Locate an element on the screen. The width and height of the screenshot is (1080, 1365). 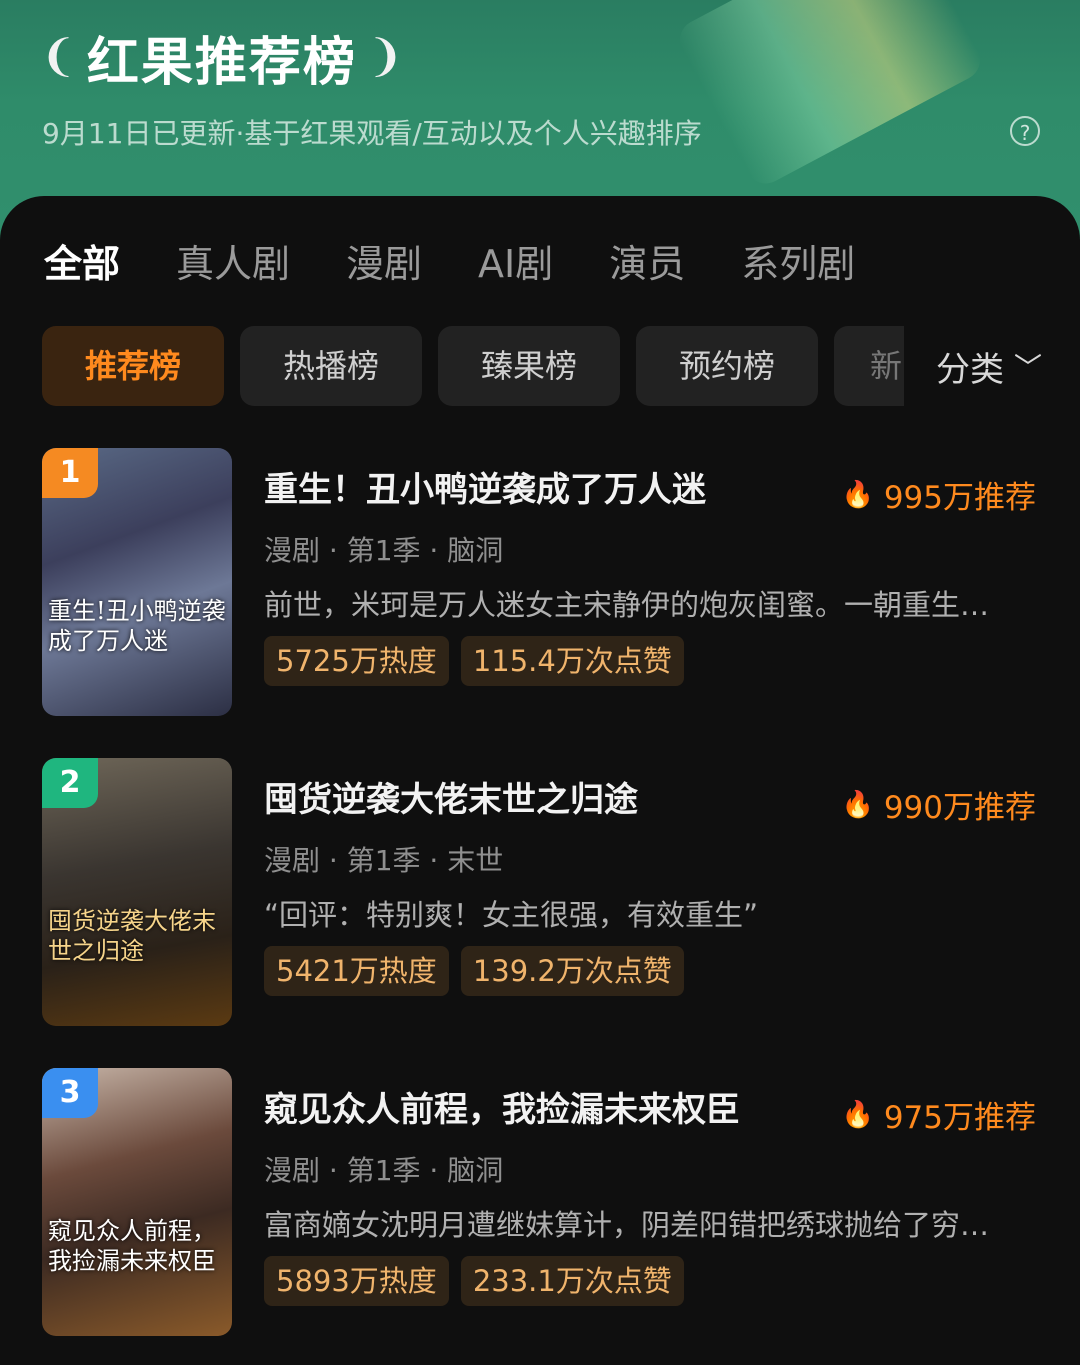
stat-badges: 5725万热度 115.4万次点赞 is located at coordinates (653, 661).